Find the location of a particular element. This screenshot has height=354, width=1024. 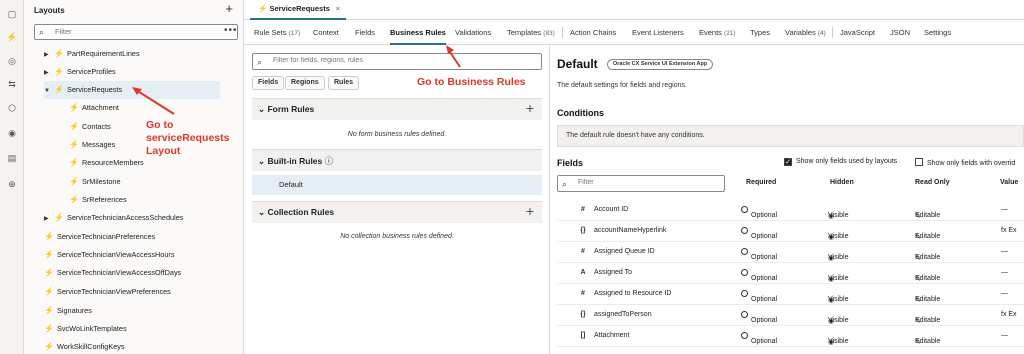

chip-regions: Regions is located at coordinates (305, 83).